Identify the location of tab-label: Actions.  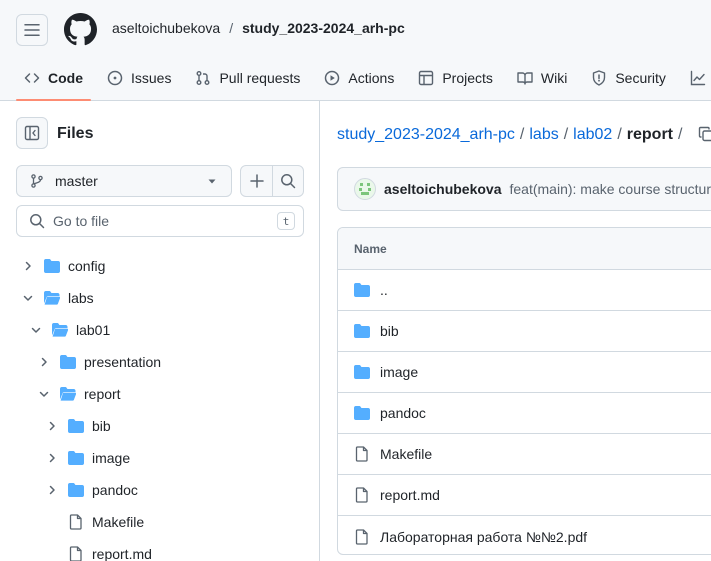
(371, 78).